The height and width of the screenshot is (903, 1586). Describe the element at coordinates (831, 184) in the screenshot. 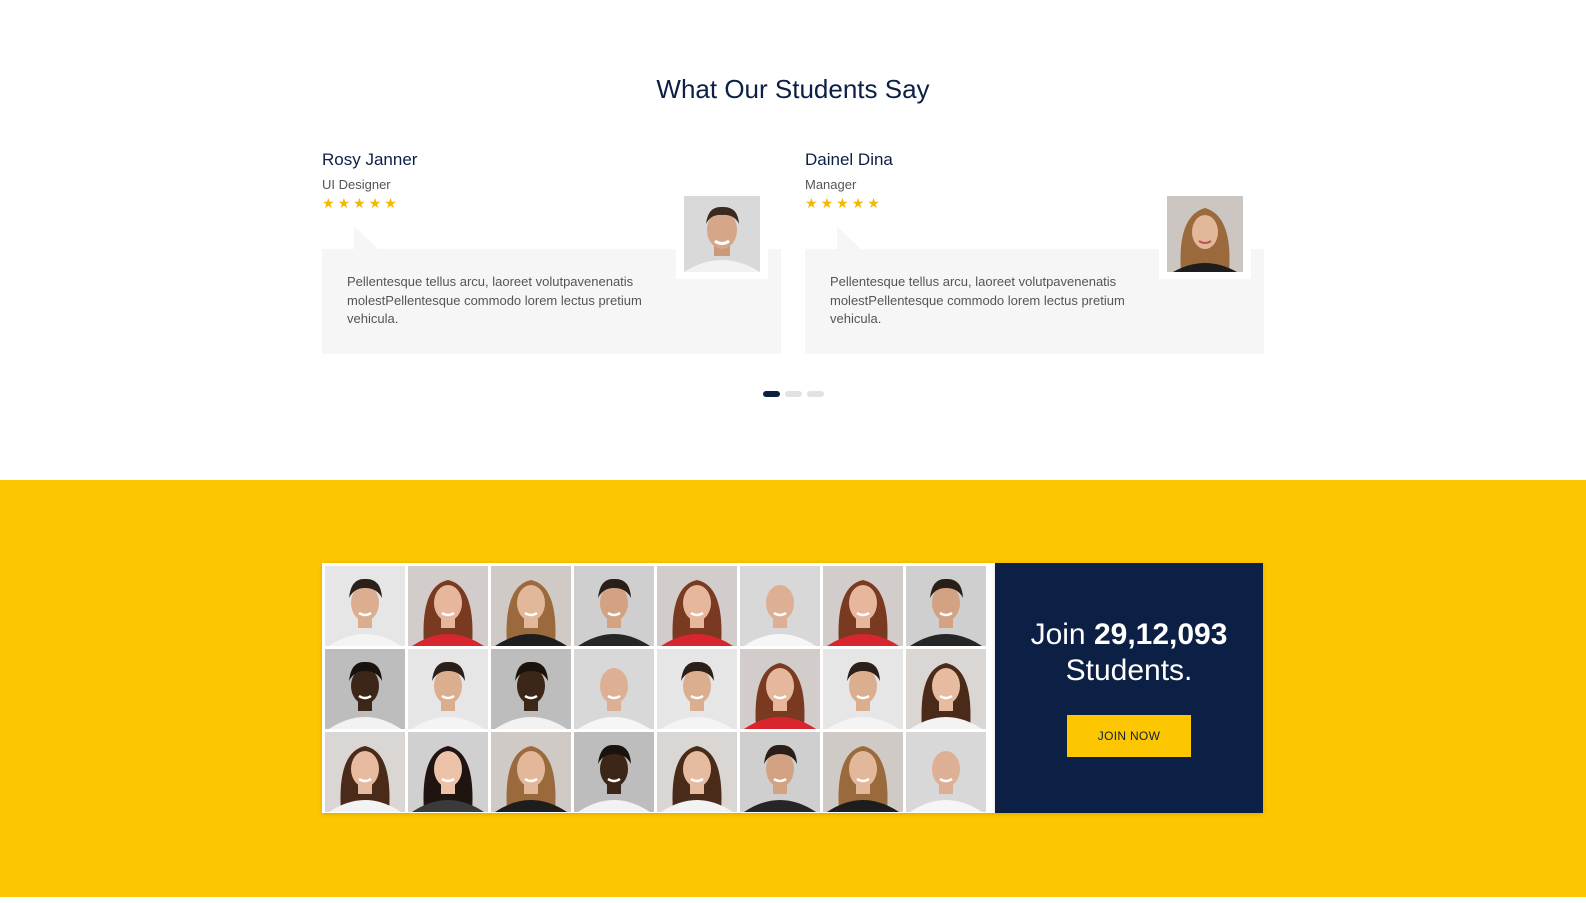

I see `testimonial-role: Manager` at that location.